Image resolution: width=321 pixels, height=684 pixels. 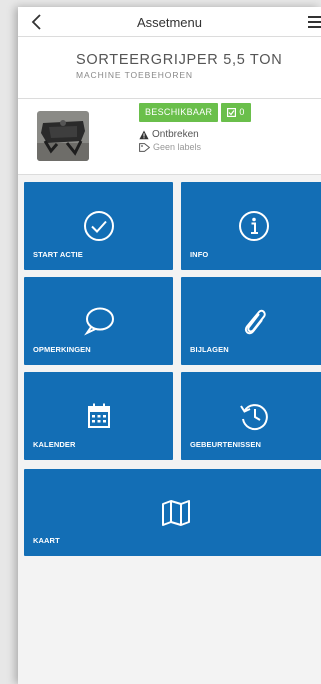 I want to click on start-action-tile: START ACTIE, so click(x=98, y=226).